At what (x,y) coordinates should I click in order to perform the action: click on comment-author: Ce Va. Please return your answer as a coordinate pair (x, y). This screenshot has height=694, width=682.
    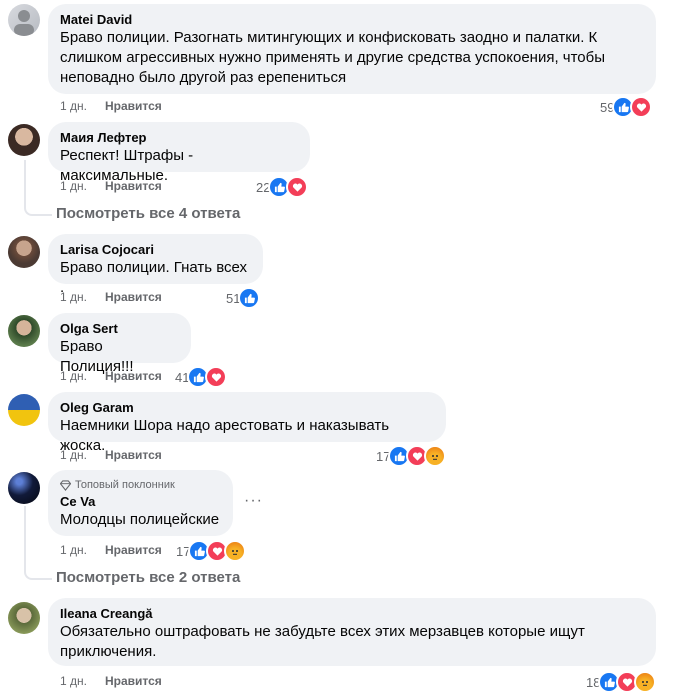
    Looking at the image, I should click on (140, 502).